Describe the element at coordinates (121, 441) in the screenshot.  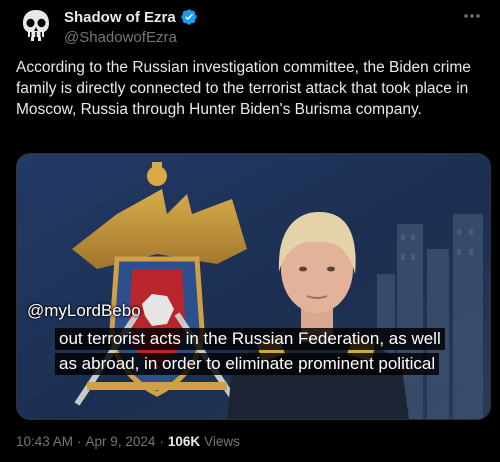
I see `post-date: Apr 9, 2024` at that location.